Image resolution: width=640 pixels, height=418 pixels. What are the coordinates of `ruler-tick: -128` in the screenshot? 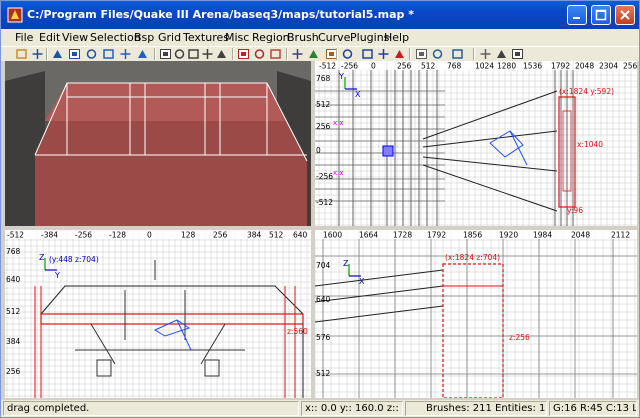 It's located at (117, 235).